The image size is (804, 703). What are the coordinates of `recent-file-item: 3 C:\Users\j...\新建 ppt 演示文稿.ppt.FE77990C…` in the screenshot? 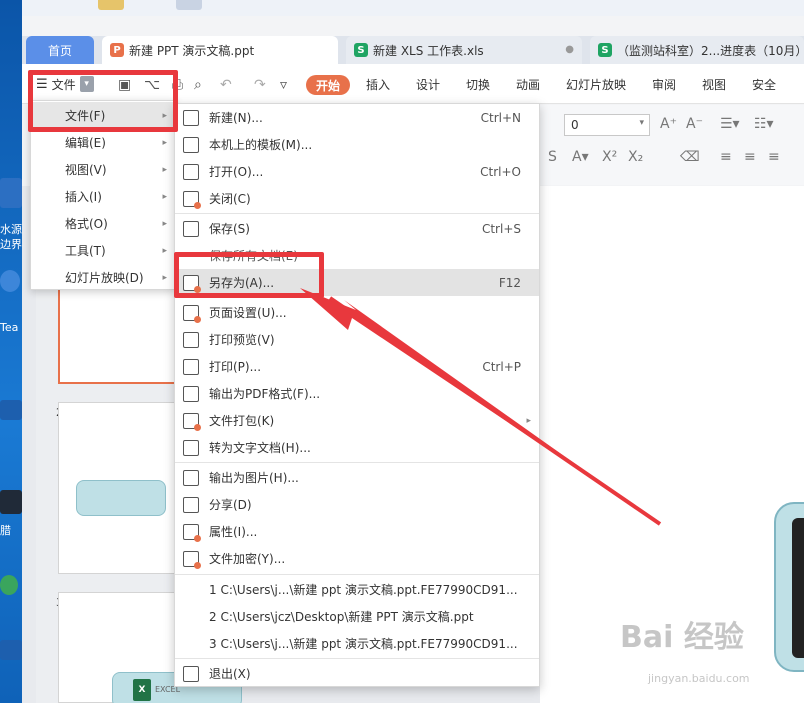 It's located at (357, 643).